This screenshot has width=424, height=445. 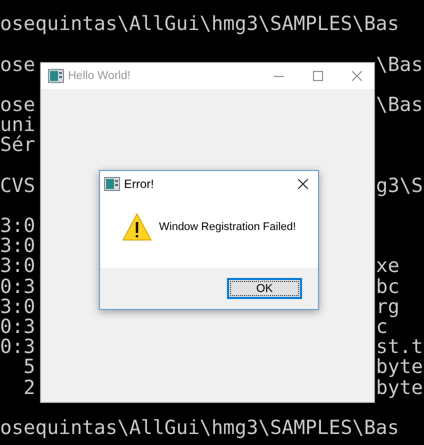 I want to click on console-text: c, so click(x=382, y=327).